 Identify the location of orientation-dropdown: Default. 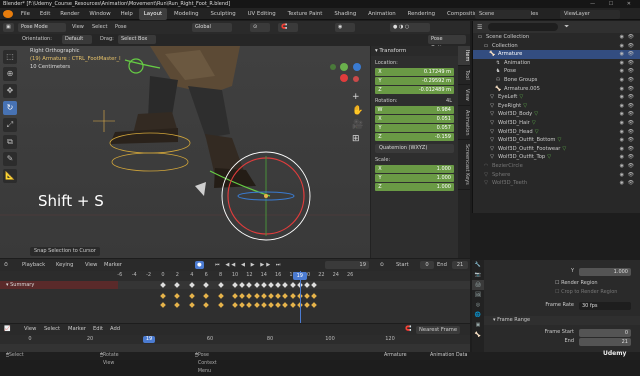
(77, 39).